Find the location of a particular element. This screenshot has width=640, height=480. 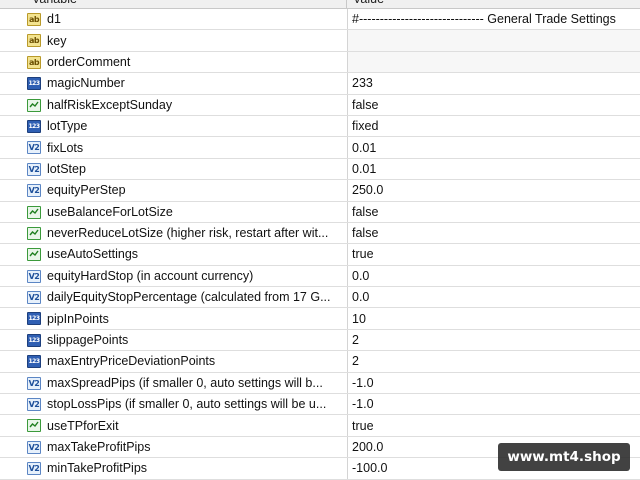

input-row: ab key is located at coordinates (320, 41).